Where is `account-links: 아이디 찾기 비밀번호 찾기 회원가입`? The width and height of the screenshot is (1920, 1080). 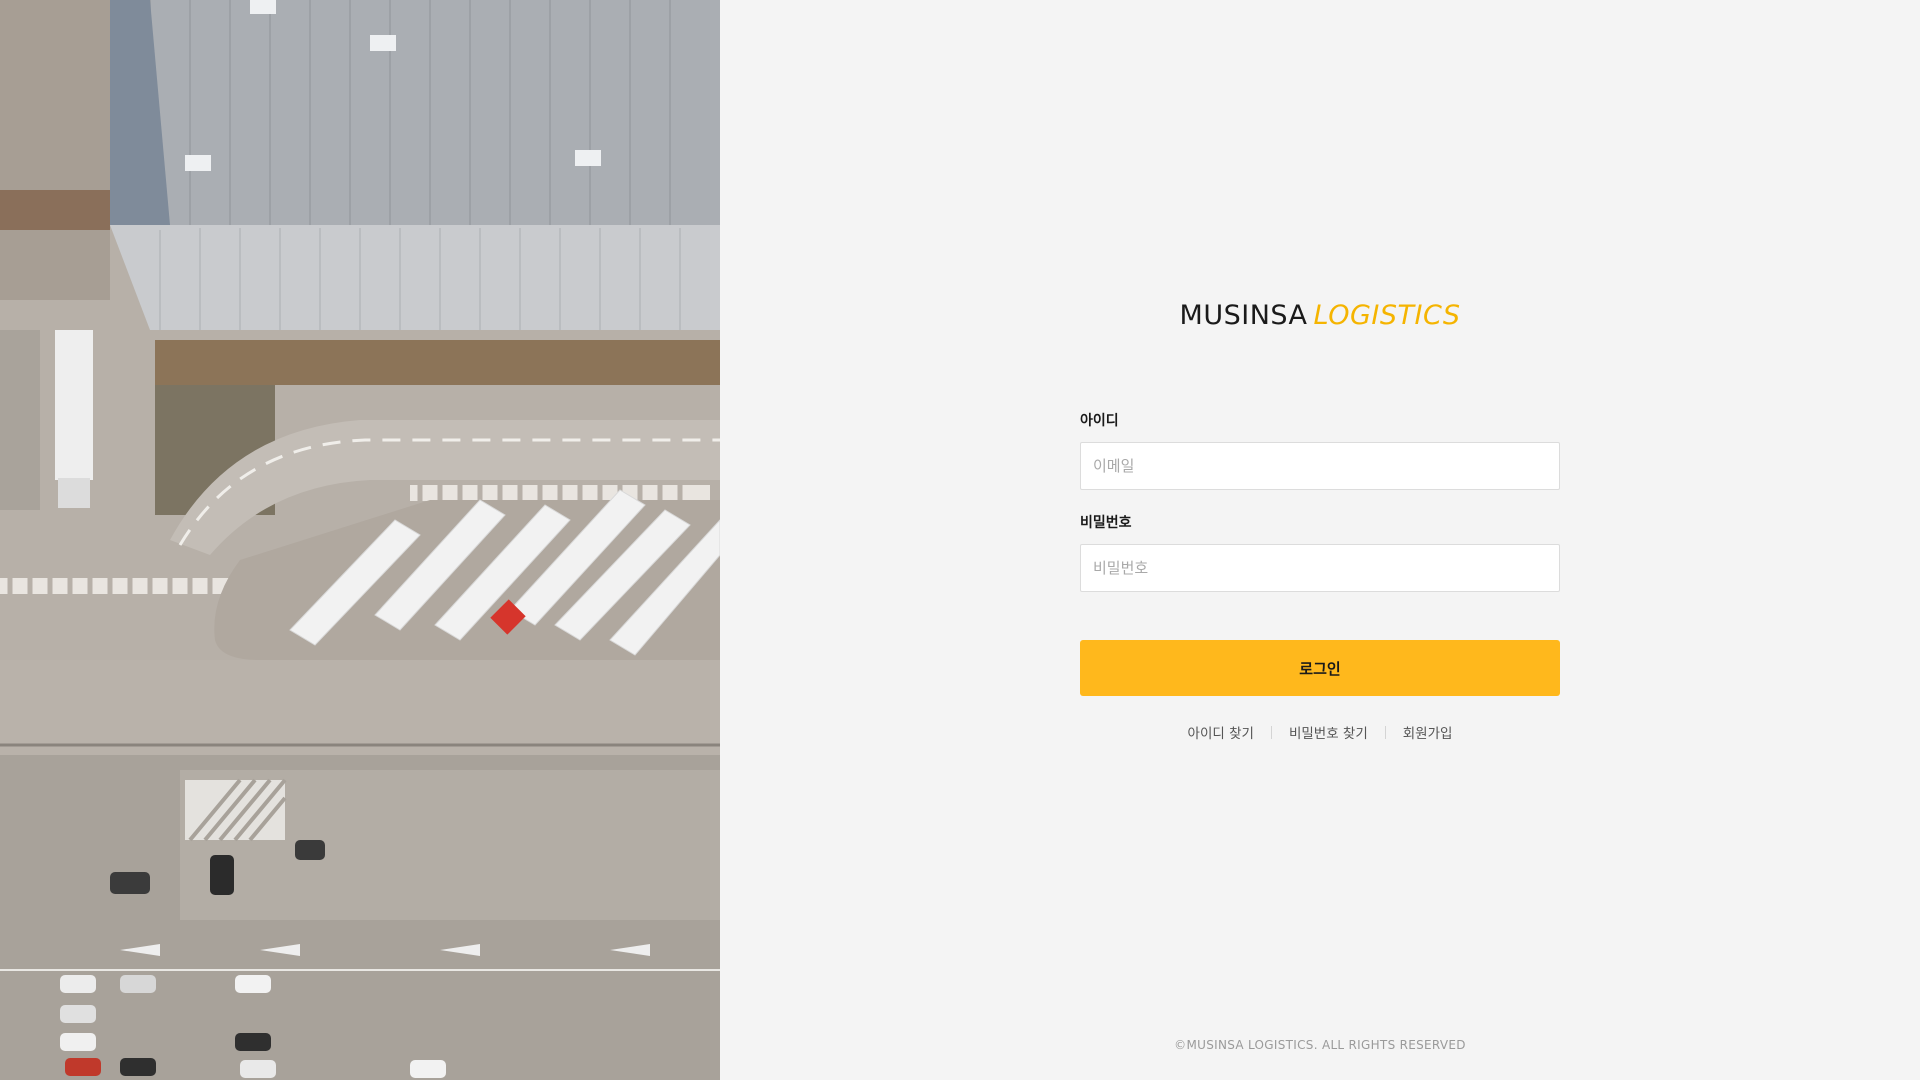
account-links: 아이디 찾기 비밀번호 찾기 회원가입 is located at coordinates (1320, 732).